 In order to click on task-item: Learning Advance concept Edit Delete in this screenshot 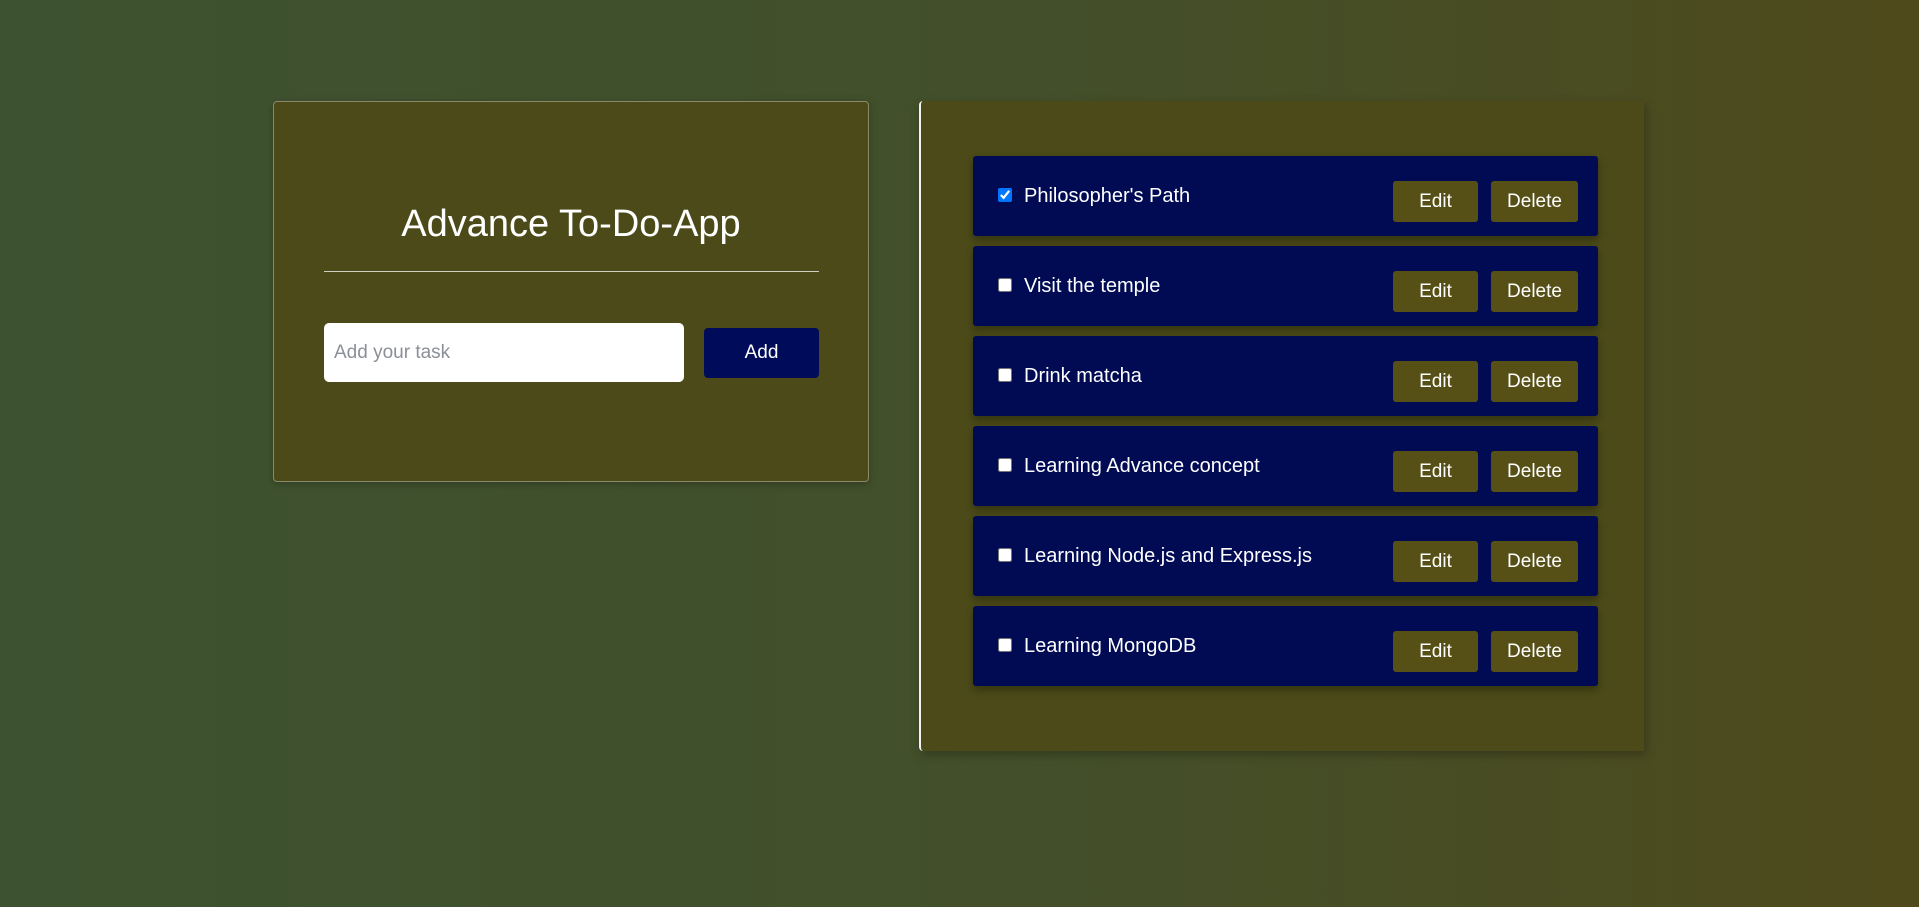, I will do `click(1285, 466)`.